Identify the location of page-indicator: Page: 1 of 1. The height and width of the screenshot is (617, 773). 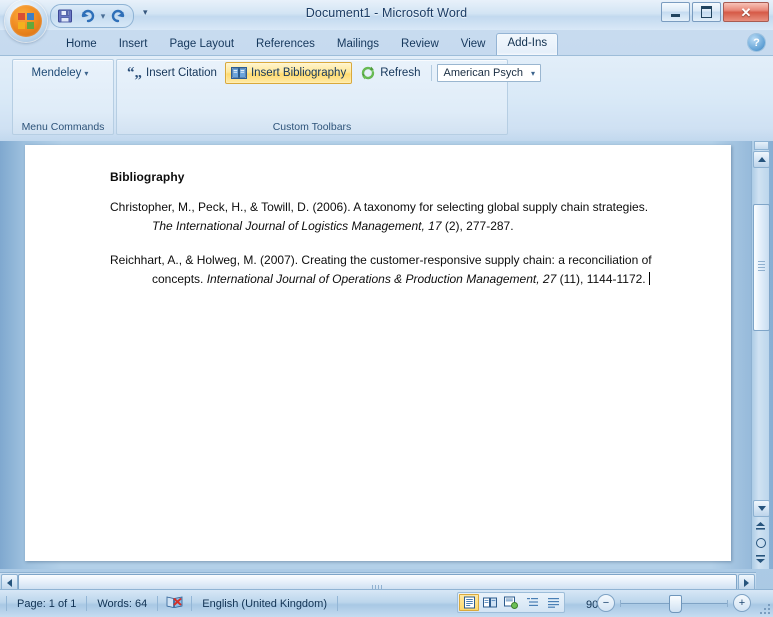
(46, 604).